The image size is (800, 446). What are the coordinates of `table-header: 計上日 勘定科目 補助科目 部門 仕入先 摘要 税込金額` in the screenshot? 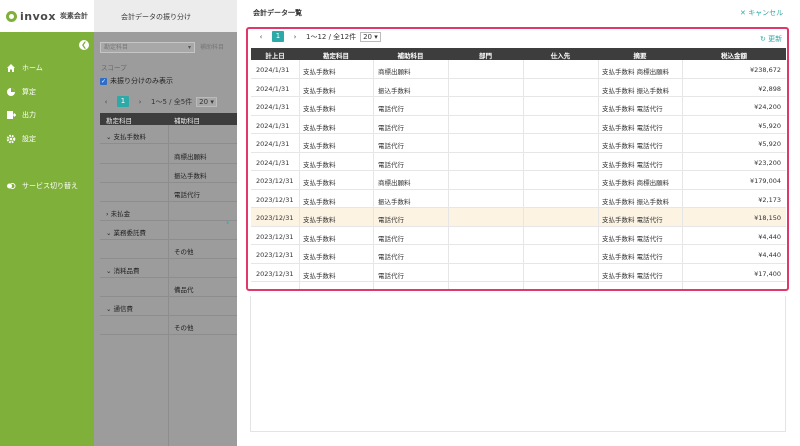 It's located at (518, 54).